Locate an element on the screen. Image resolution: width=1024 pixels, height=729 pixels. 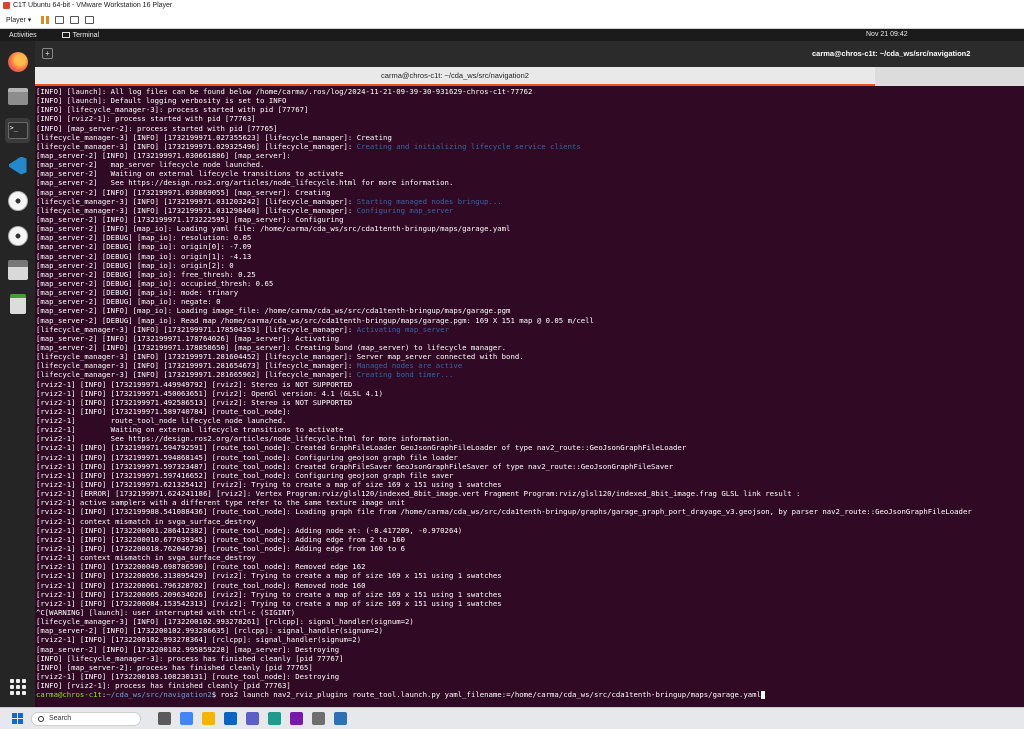
search-placeholder: Search is located at coordinates (60, 718).